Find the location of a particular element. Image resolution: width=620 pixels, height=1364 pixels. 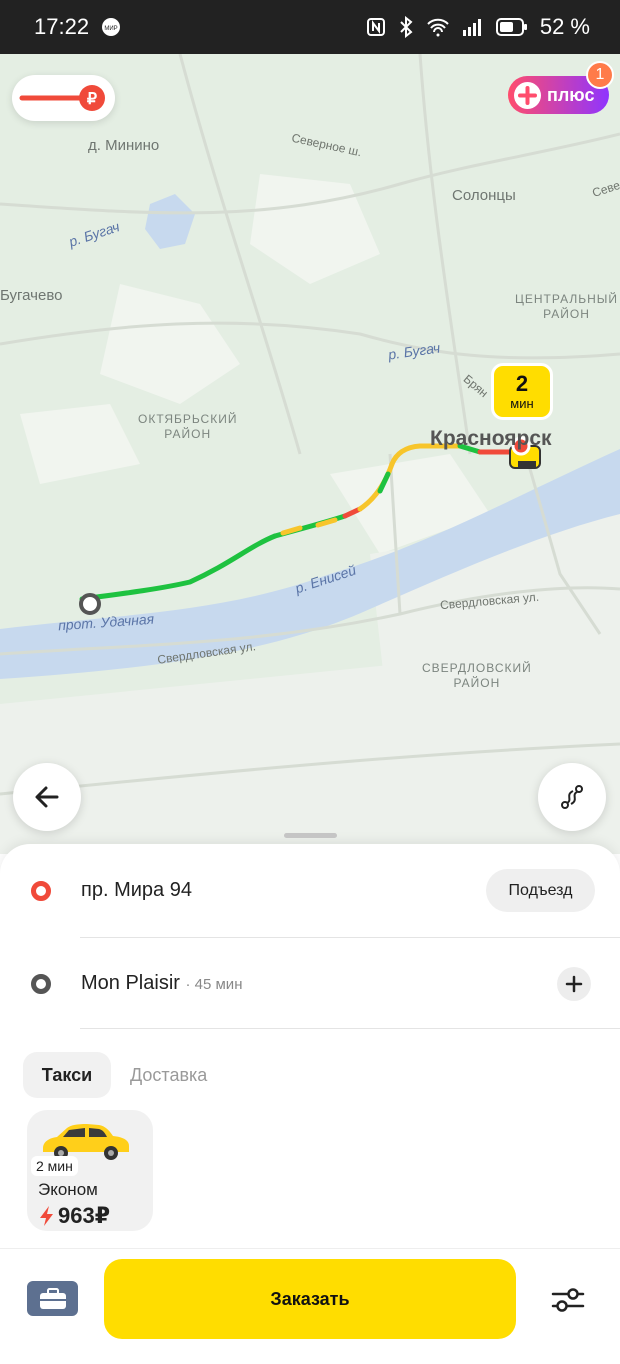

add-stop-button is located at coordinates (574, 984).